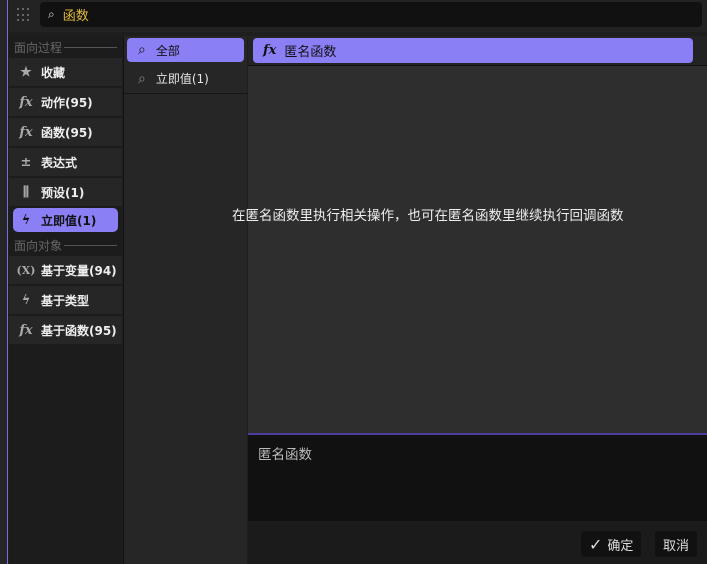 The image size is (707, 564). Describe the element at coordinates (65, 245) in the screenshot. I see `section-header: 面向对象` at that location.